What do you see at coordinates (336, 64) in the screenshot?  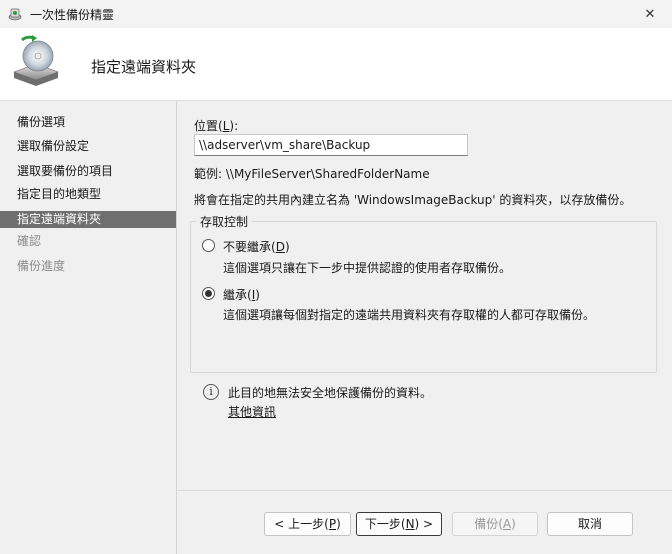 I see `wizard-header: 指定遠端資料夾` at bounding box center [336, 64].